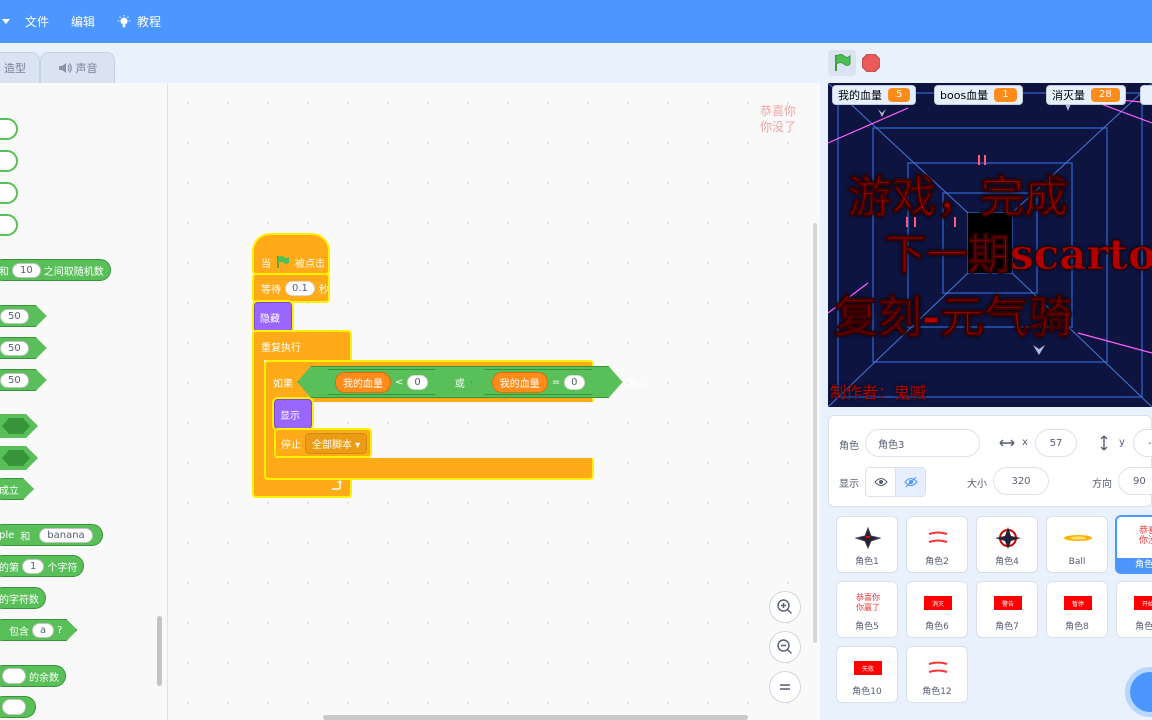 The width and height of the screenshot is (1152, 720). I want to click on sprite-name: 角色5, so click(867, 627).